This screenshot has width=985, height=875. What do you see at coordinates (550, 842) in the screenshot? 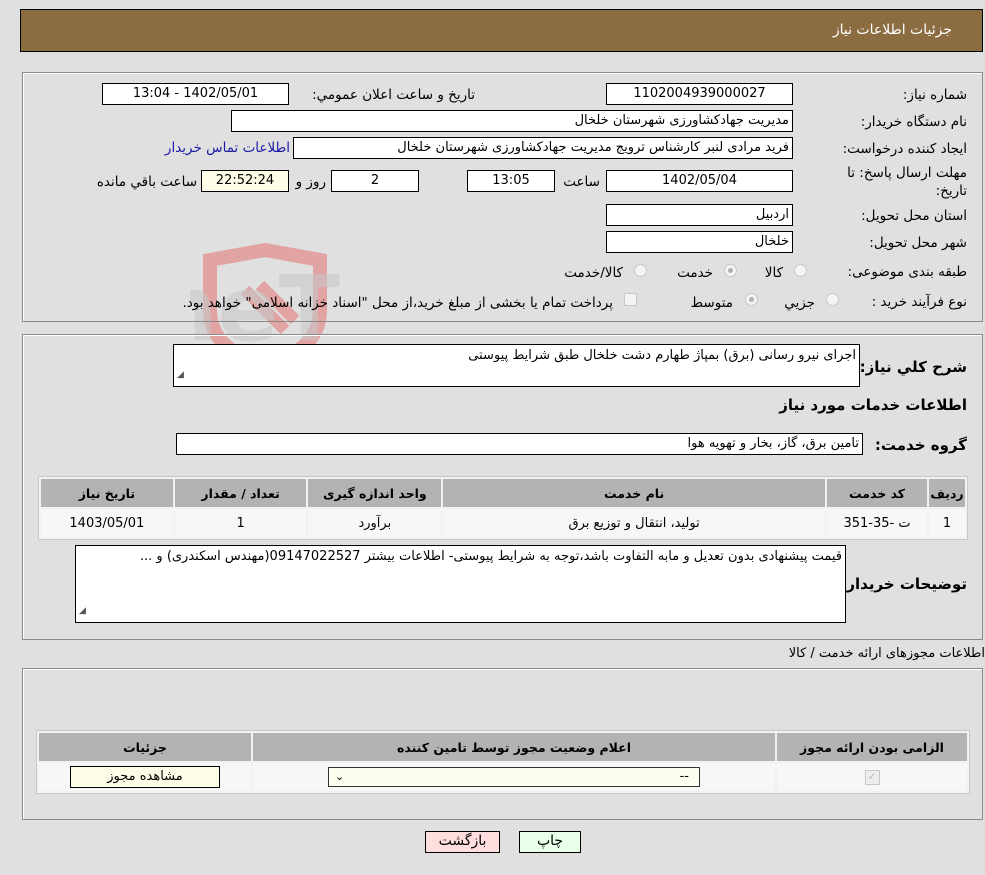
I see `print-button: چاپ` at bounding box center [550, 842].